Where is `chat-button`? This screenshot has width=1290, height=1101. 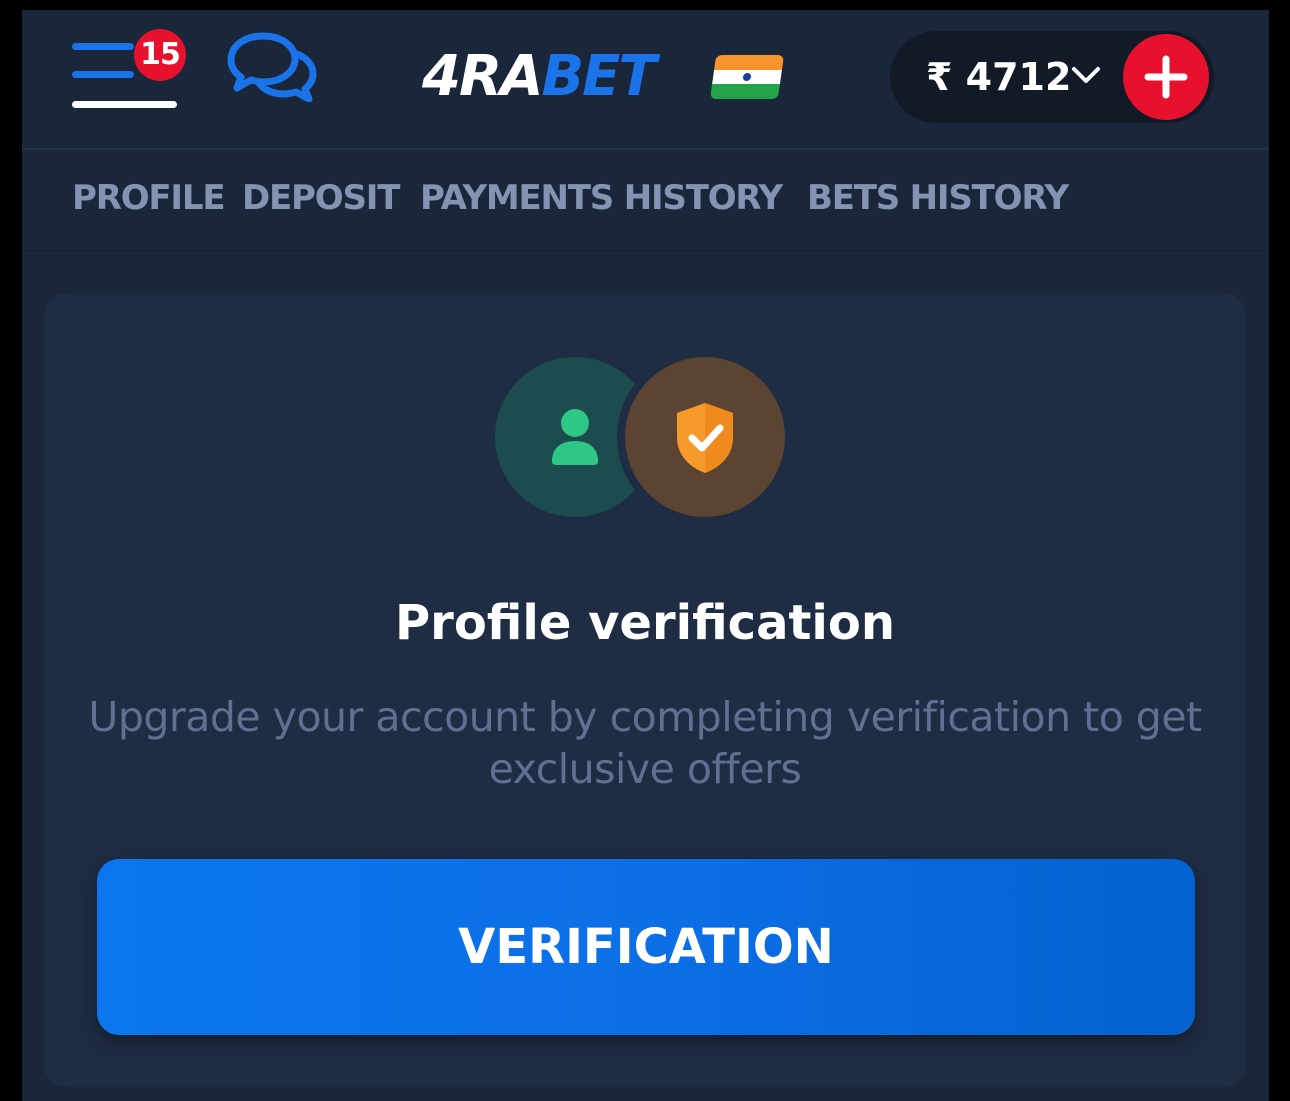
chat-button is located at coordinates (273, 67).